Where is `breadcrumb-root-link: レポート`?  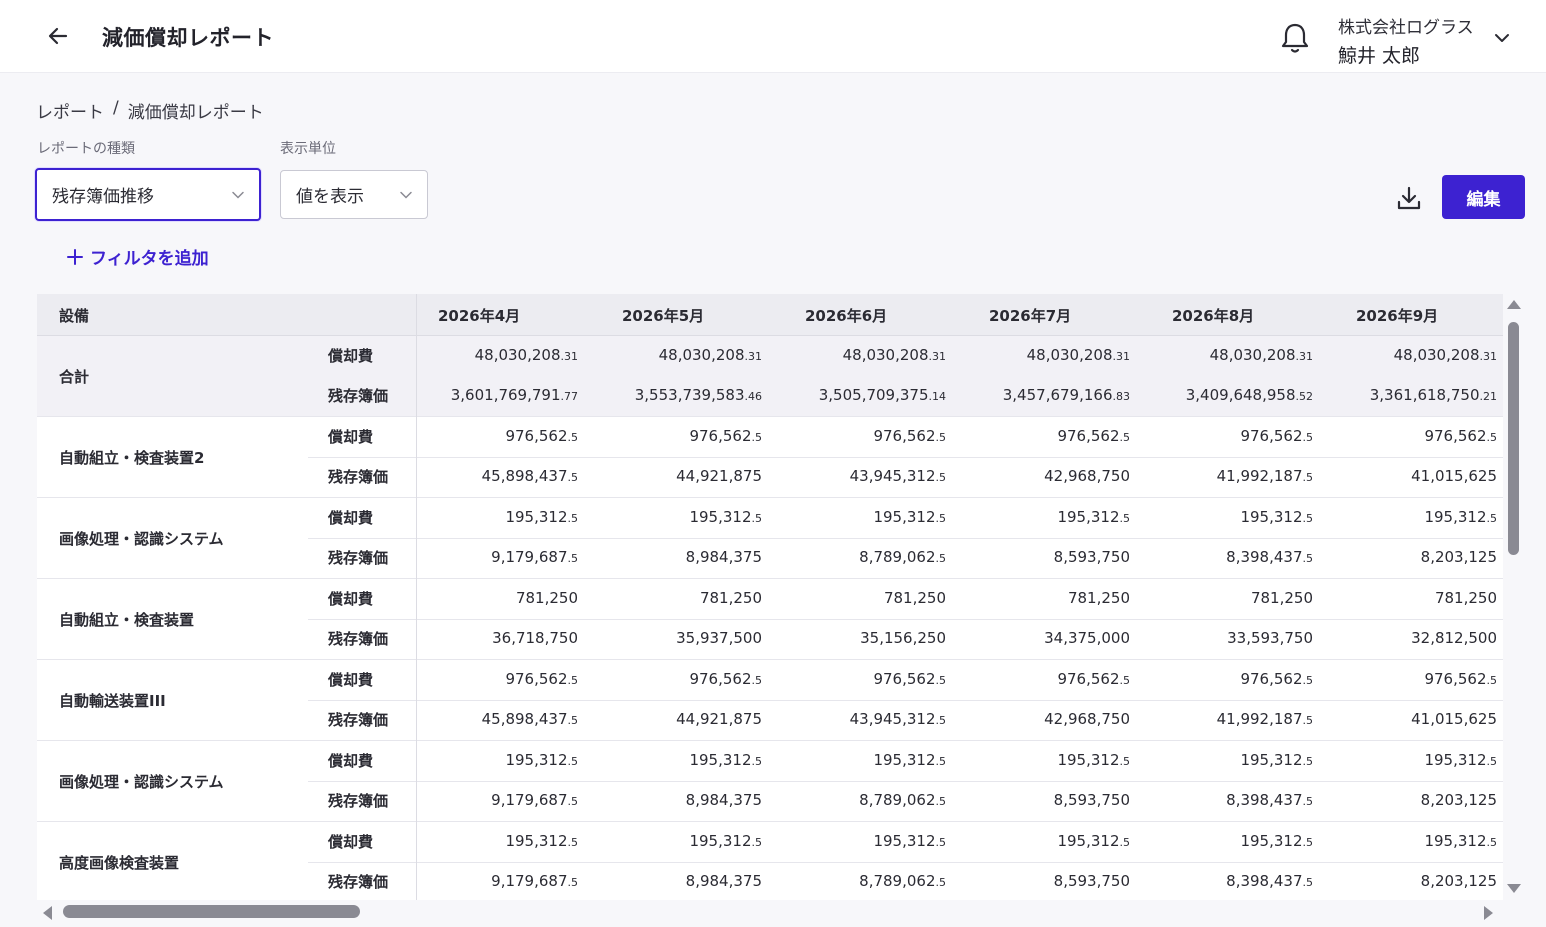 breadcrumb-root-link: レポート is located at coordinates (70, 110).